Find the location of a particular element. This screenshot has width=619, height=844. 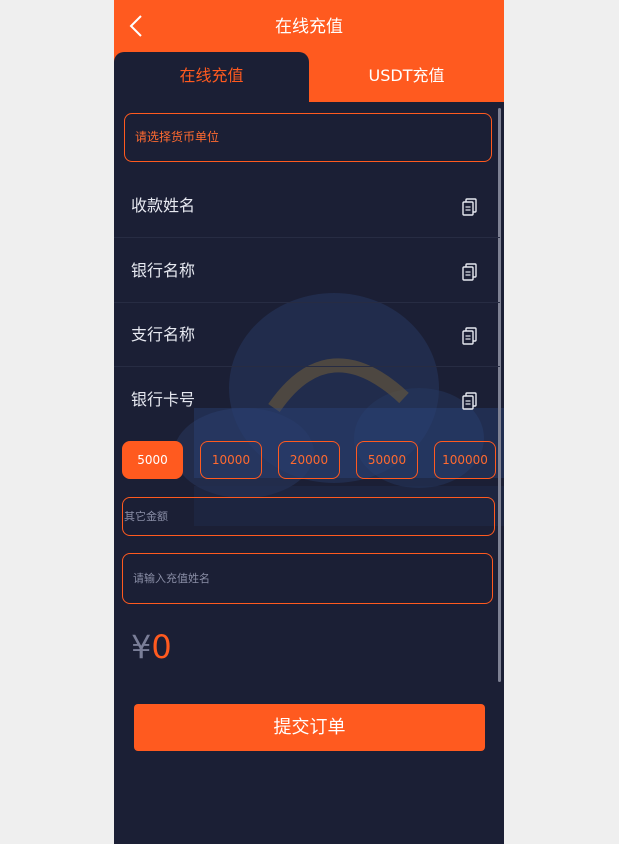

recharge-name-input: 请输入充值姓名 is located at coordinates (307, 578).